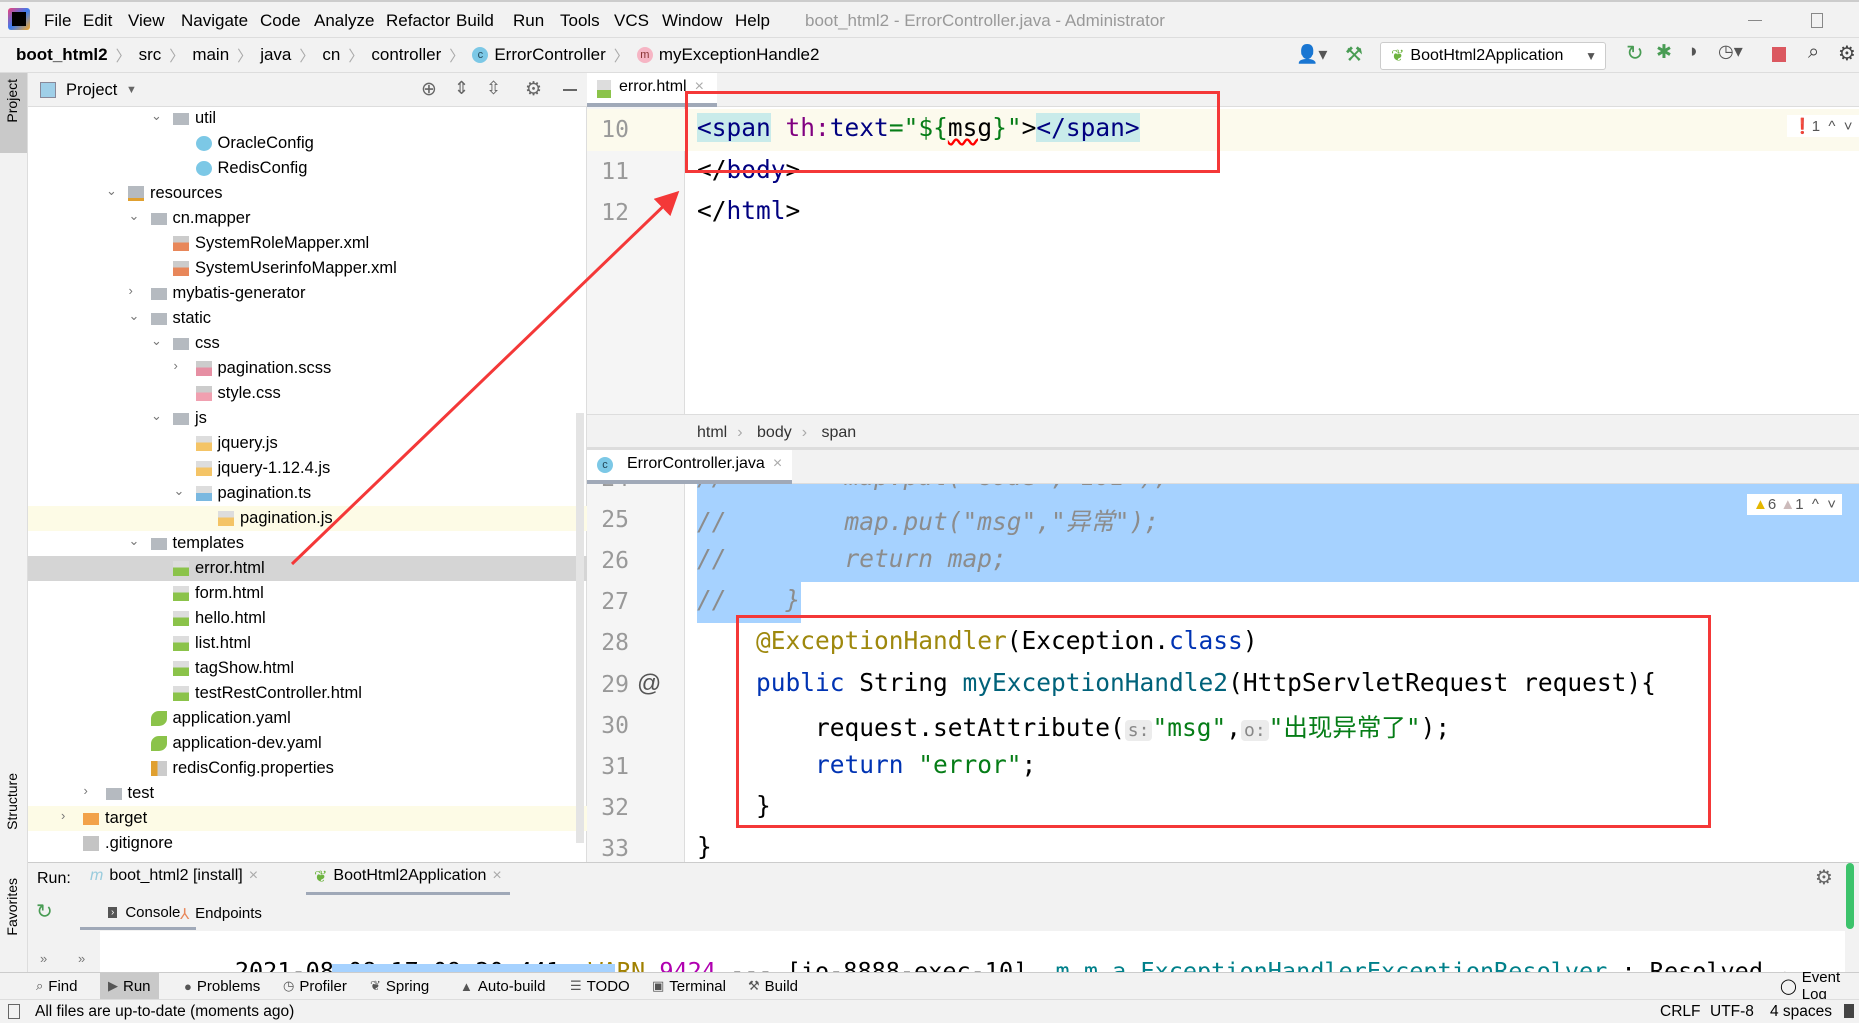 Image resolution: width=1859 pixels, height=1023 pixels. What do you see at coordinates (576, 985) in the screenshot?
I see `todo-icon: ☰` at bounding box center [576, 985].